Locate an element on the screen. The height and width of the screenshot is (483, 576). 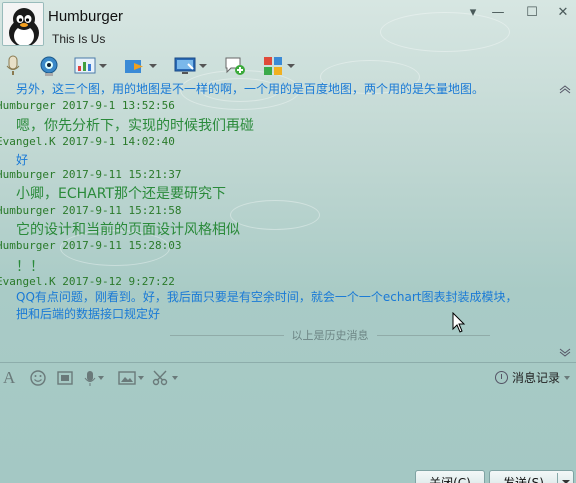
scissors-button is located at coordinates (165, 378).